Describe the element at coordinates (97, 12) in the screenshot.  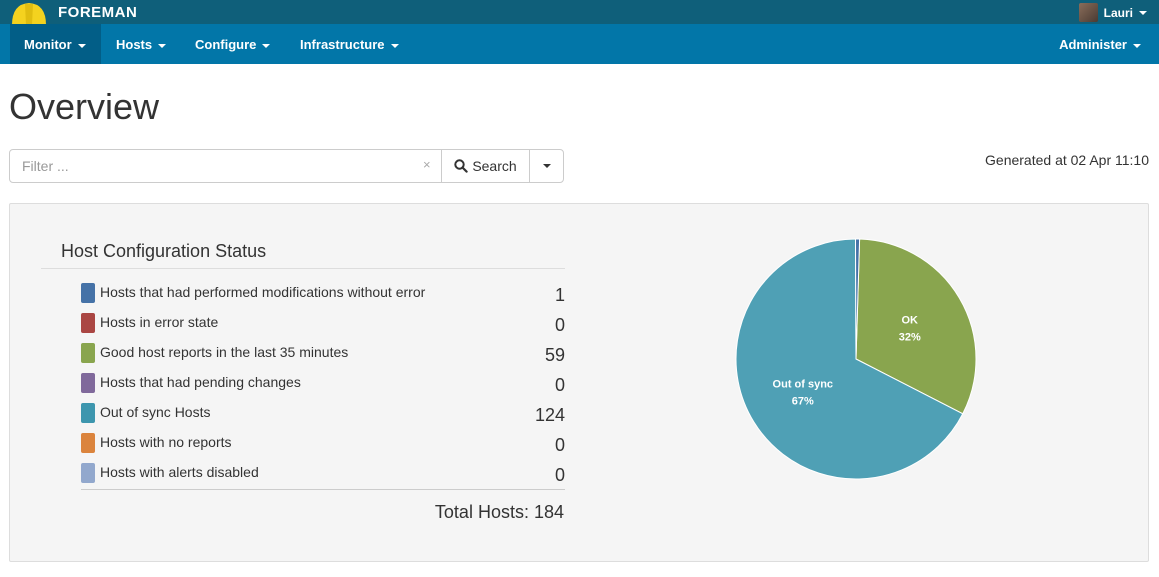
I see `brand-name: FOREMAN` at that location.